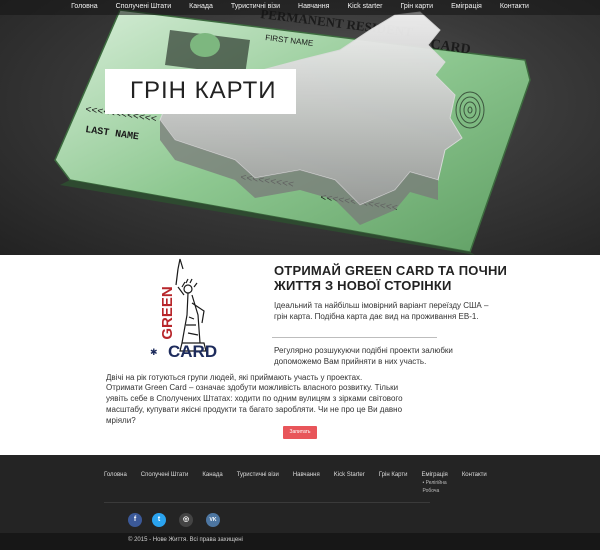 The width and height of the screenshot is (600, 550). What do you see at coordinates (154, 352) in the screenshot?
I see `star-icon: ✱` at bounding box center [154, 352].